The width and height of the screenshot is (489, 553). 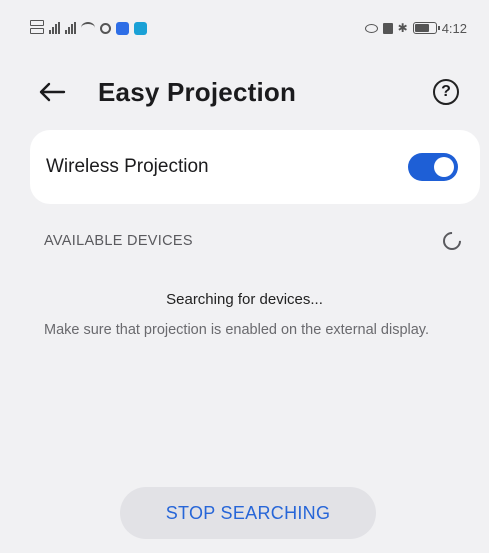 I want to click on page-title: Easy Projection, so click(x=197, y=91).